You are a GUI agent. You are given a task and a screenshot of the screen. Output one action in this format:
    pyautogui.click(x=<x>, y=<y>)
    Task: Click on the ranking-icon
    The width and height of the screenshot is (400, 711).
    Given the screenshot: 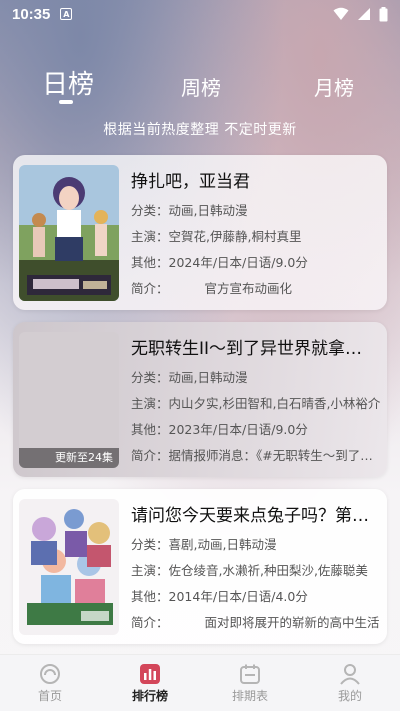 What is the action you would take?
    pyautogui.click(x=150, y=674)
    